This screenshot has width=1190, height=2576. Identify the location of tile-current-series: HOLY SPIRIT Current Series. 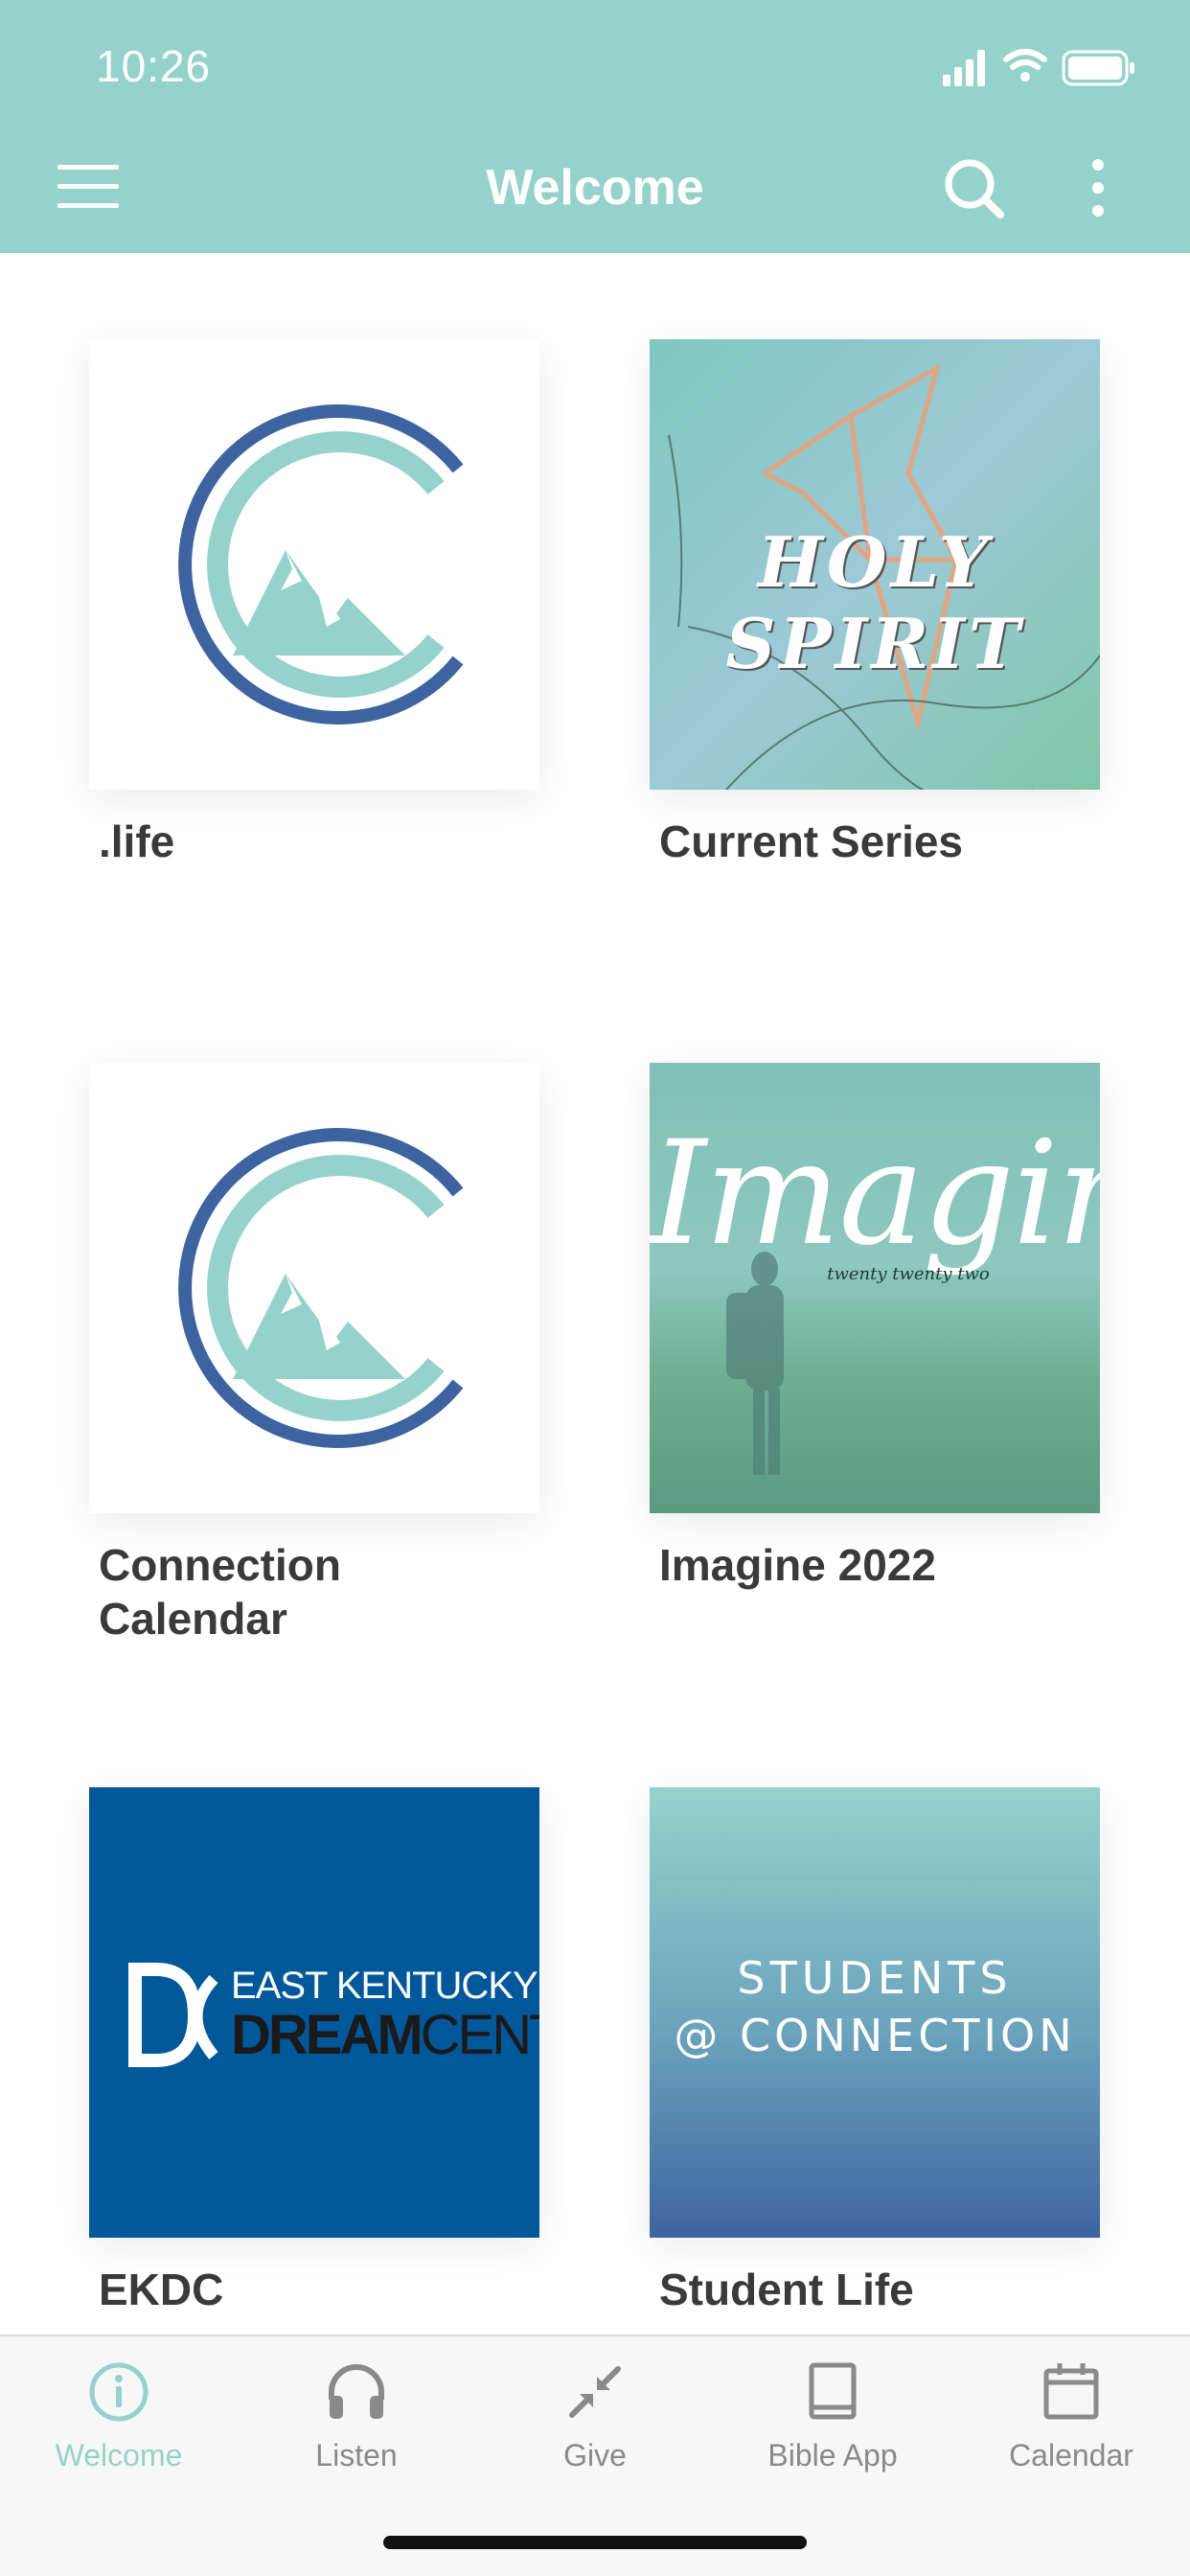
(875, 603).